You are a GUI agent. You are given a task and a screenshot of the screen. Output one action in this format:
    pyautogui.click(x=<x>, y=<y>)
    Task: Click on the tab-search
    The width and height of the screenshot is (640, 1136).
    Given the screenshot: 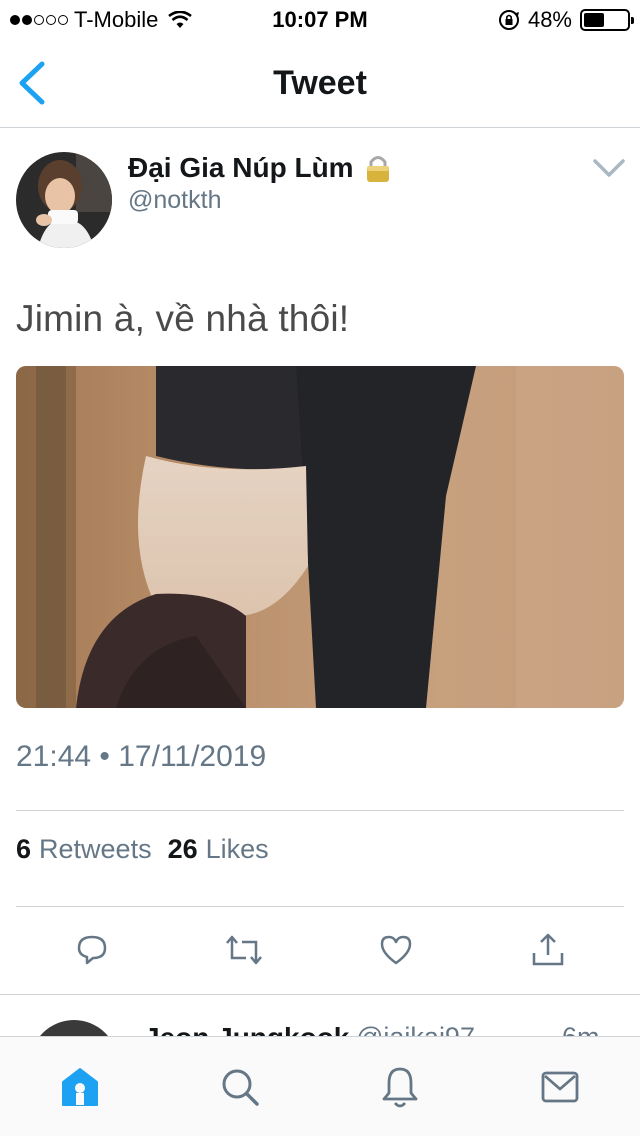 What is the action you would take?
    pyautogui.click(x=240, y=1087)
    